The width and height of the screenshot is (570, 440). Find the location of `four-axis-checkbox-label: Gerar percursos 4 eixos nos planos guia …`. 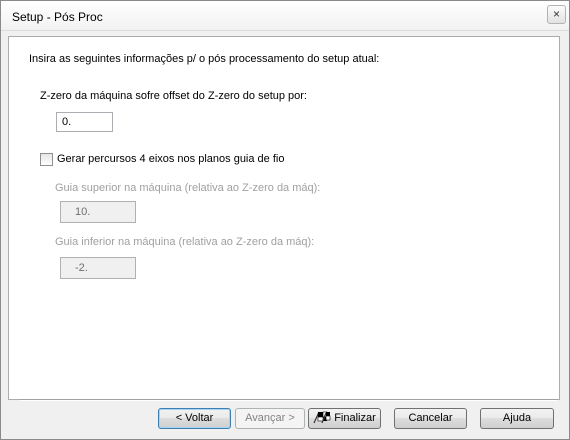

four-axis-checkbox-label: Gerar percursos 4 eixos nos planos guia … is located at coordinates (170, 159).